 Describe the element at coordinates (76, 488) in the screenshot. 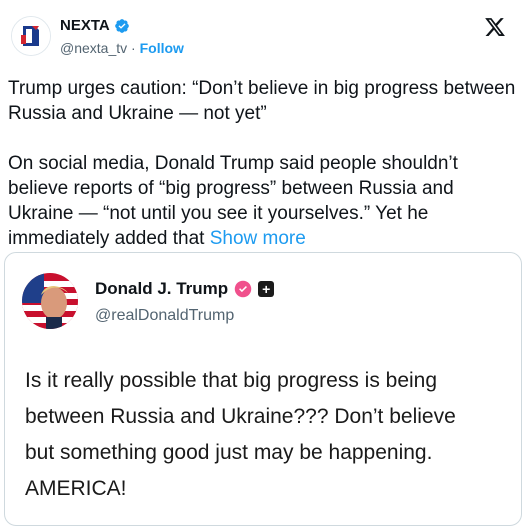

I see `quoted-line-4: AMERICA!` at that location.